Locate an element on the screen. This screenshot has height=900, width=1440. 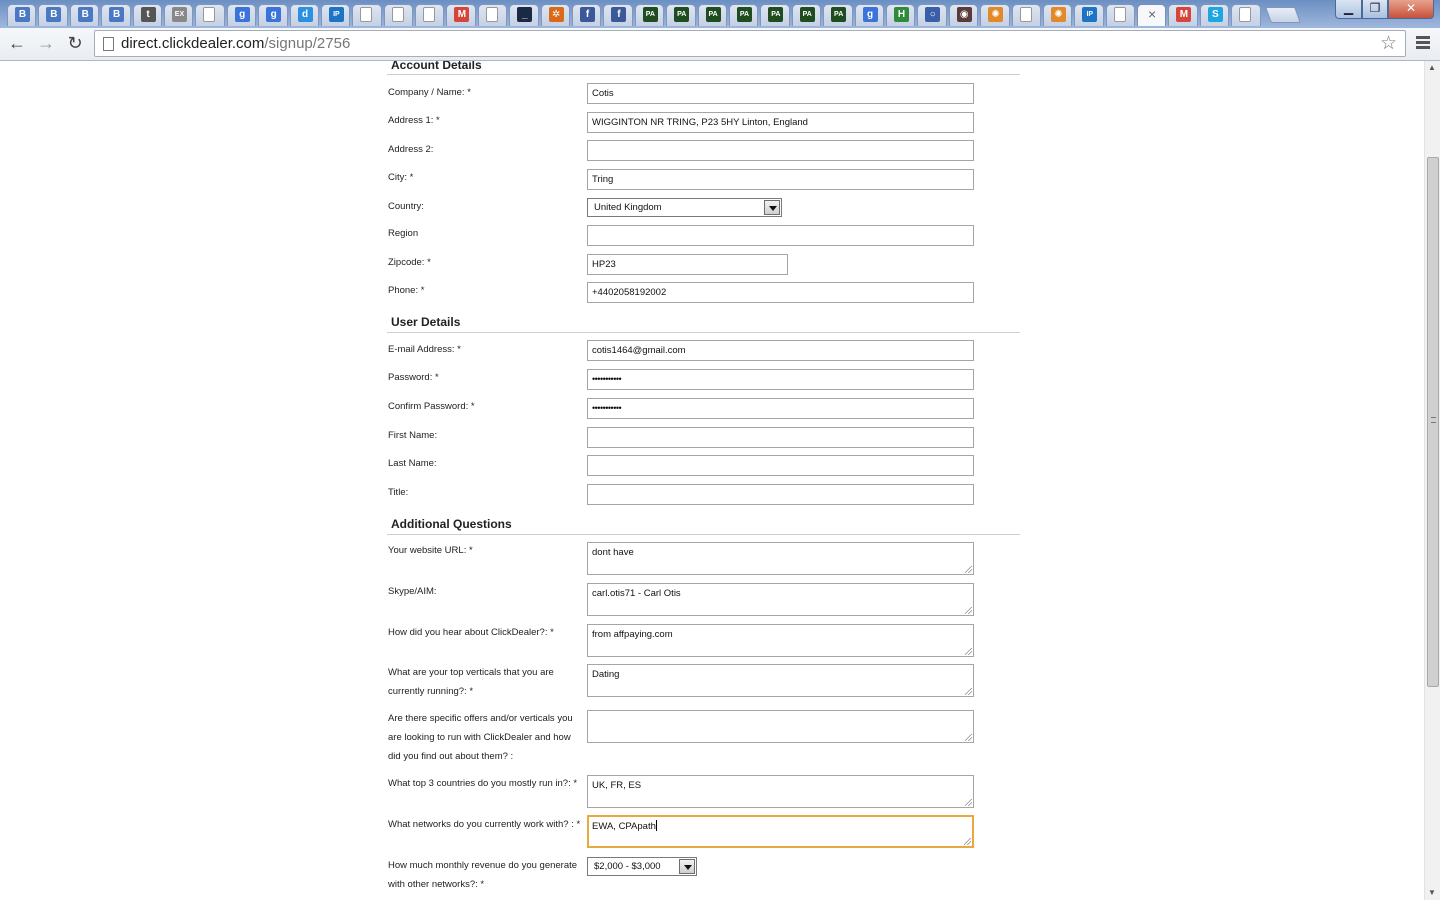
browser-tab: ◉ is located at coordinates (963, 14).